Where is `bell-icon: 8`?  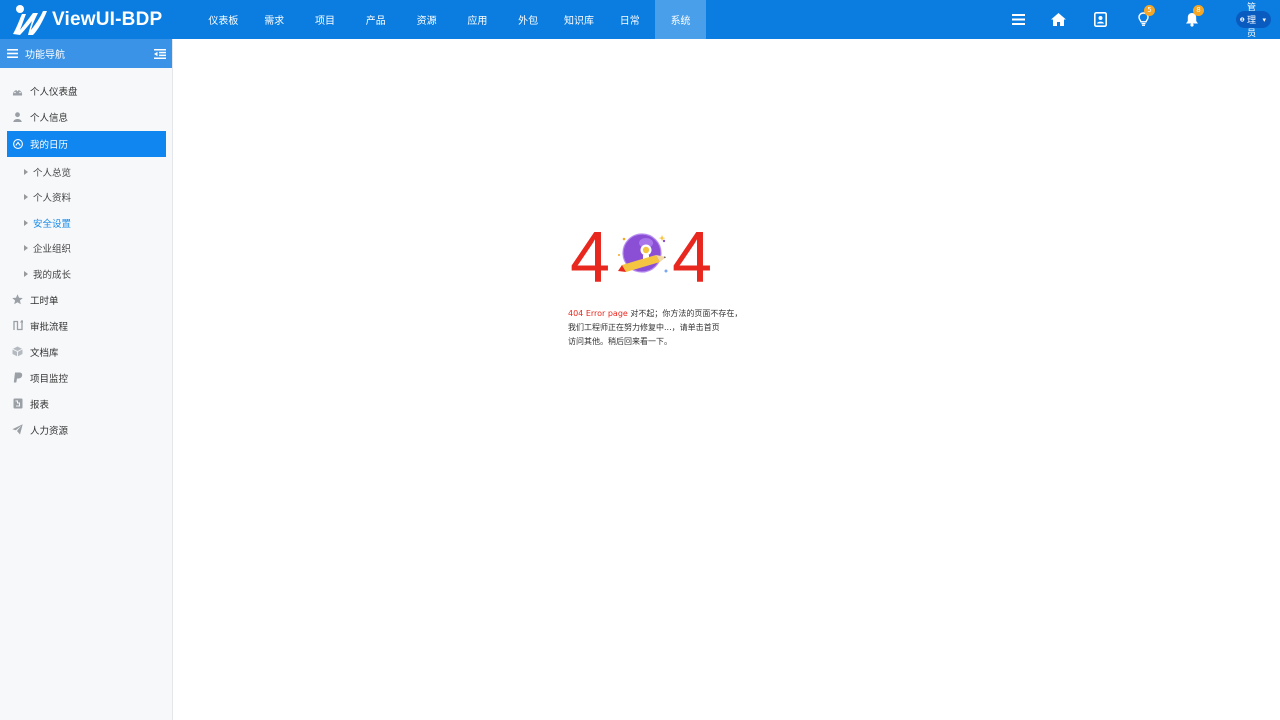 bell-icon: 8 is located at coordinates (1193, 17).